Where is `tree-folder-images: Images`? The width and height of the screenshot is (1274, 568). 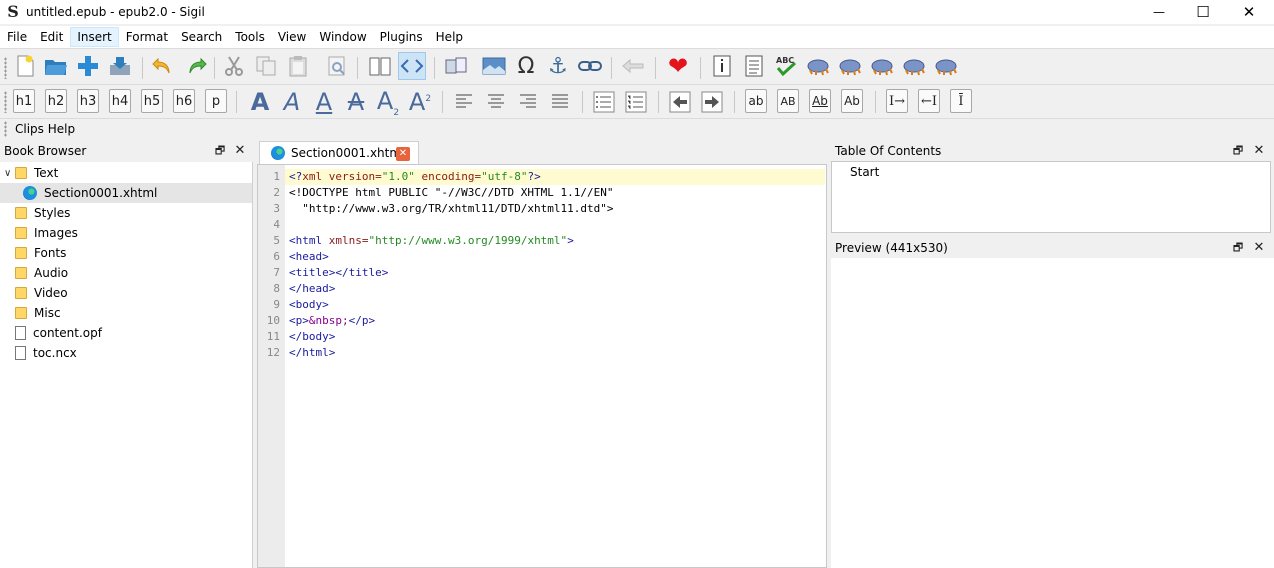 tree-folder-images: Images is located at coordinates (126, 233).